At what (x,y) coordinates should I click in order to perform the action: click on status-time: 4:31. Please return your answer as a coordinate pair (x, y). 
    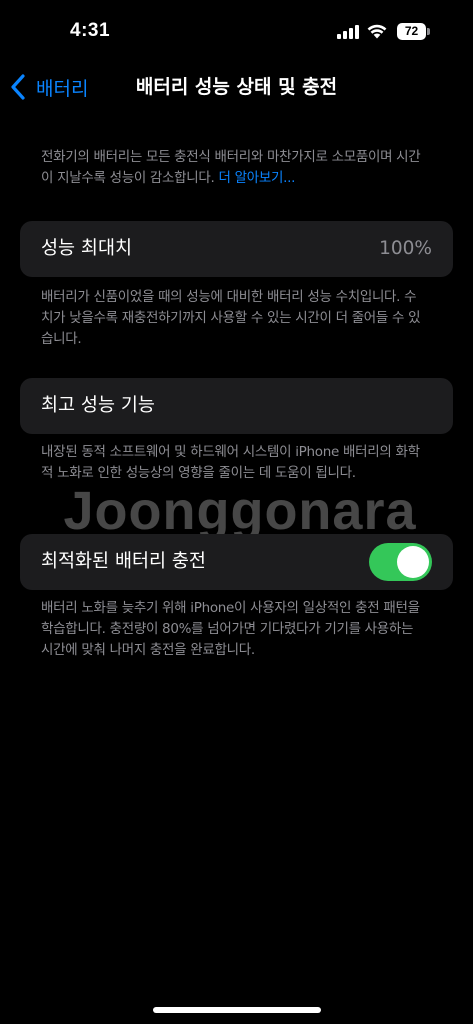
    Looking at the image, I should click on (90, 30).